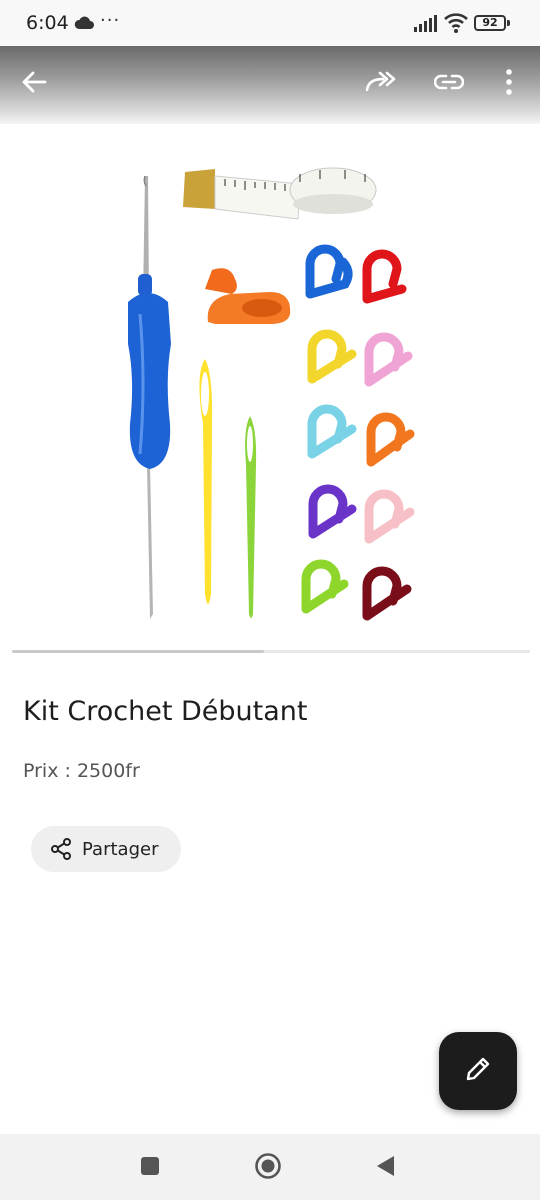 The image size is (540, 1200). I want to click on more-options-button, so click(509, 84).